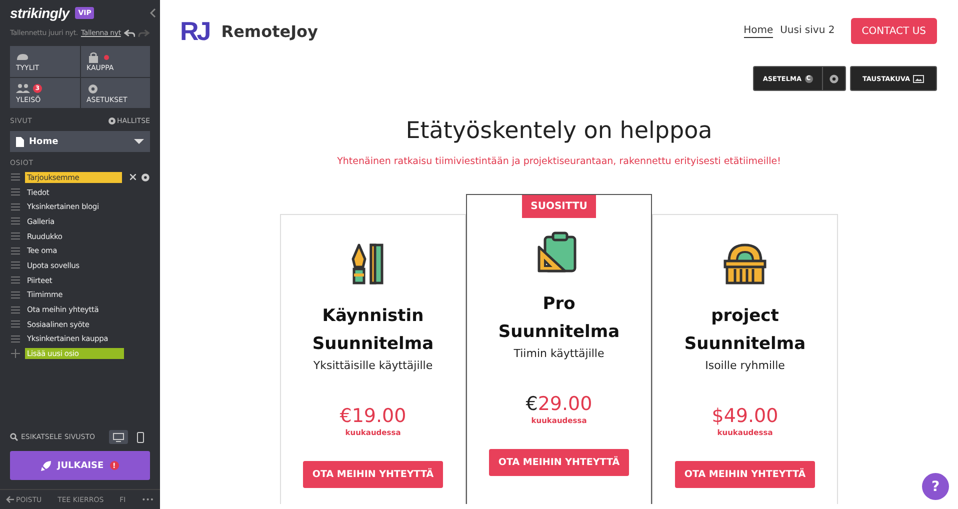 The height and width of the screenshot is (509, 958). I want to click on arrow-left-icon, so click(10, 499).